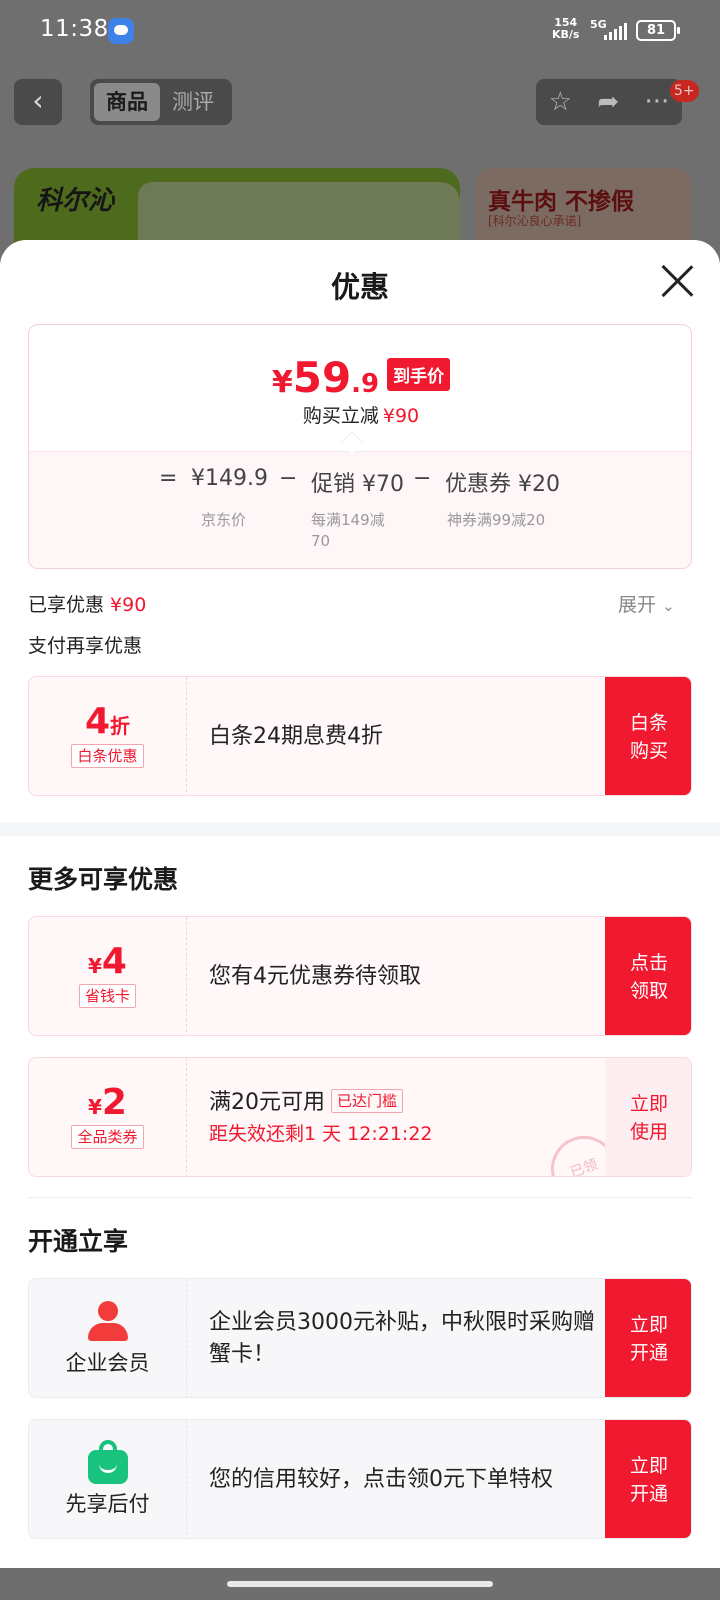 The width and height of the screenshot is (720, 1600). I want to click on promo-banner-title: 真牛肉 不掺假, so click(561, 202).